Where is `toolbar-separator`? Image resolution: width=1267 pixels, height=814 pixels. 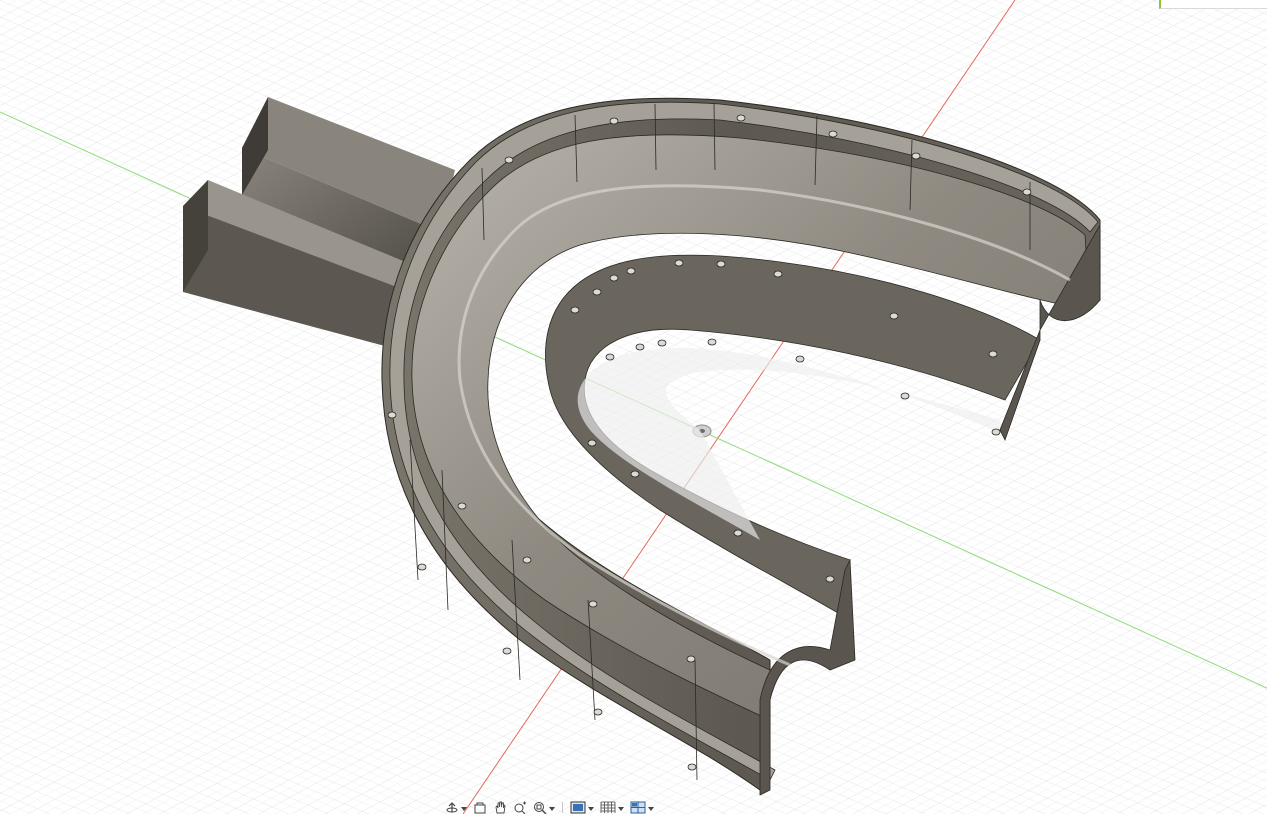
toolbar-separator is located at coordinates (562, 807).